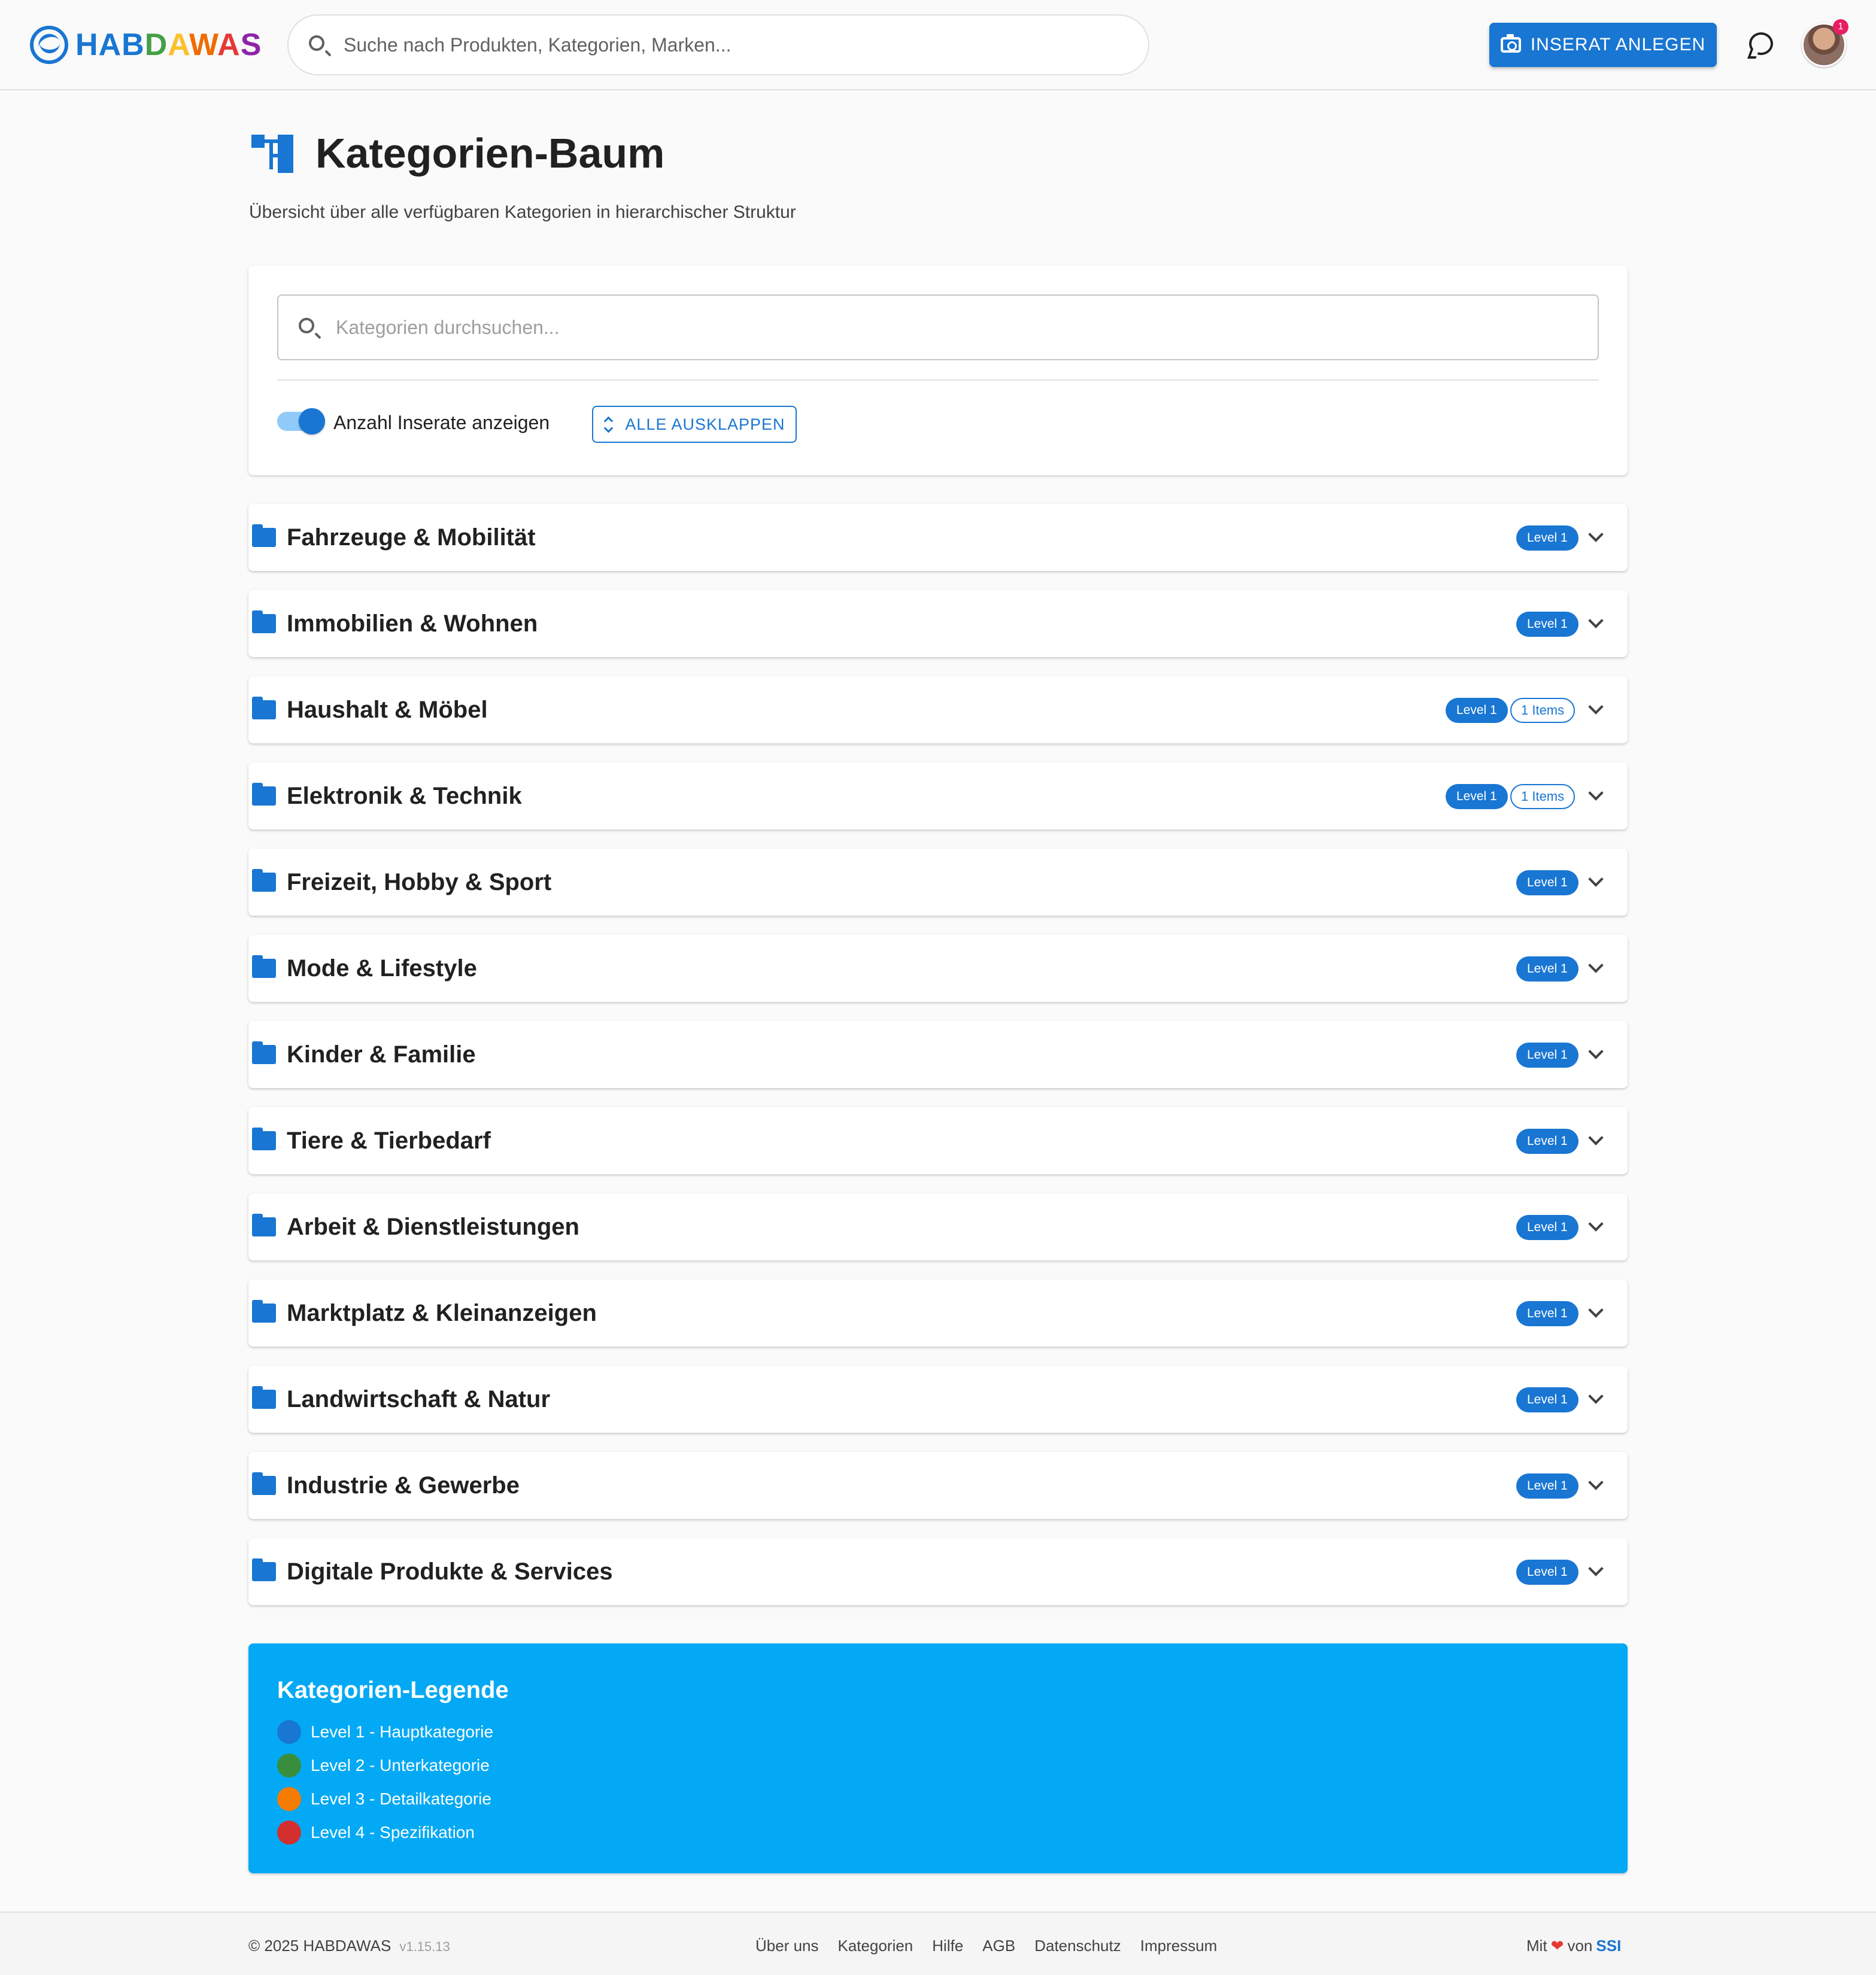 The height and width of the screenshot is (1975, 1876). I want to click on category-row: Kinder & Familie Level 1, so click(938, 1054).